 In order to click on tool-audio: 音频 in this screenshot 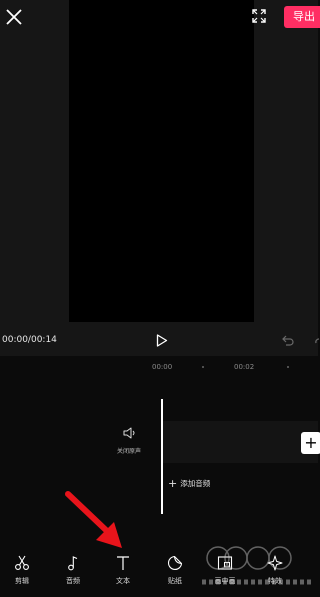, I will do `click(73, 570)`.